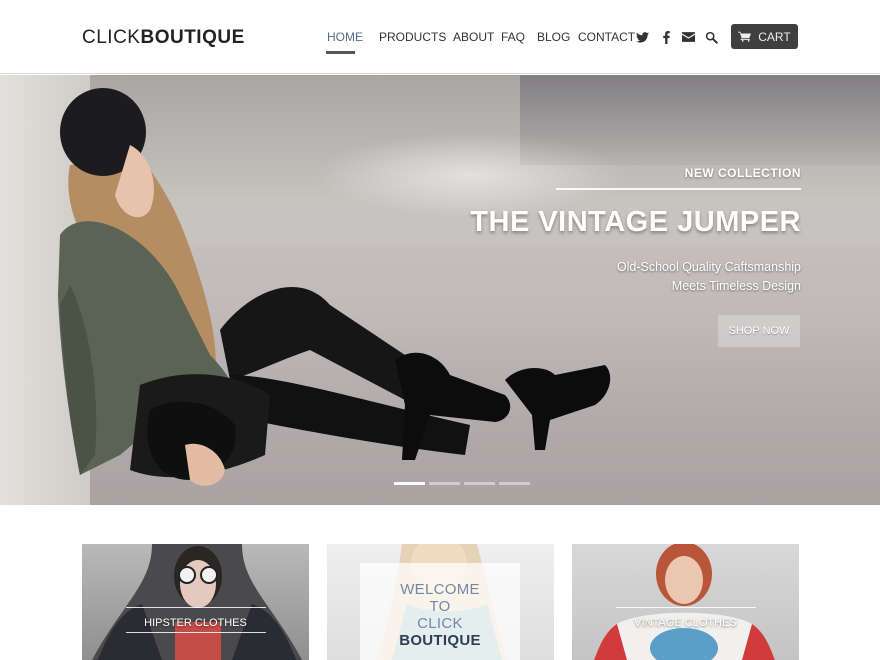 Image resolution: width=880 pixels, height=660 pixels. I want to click on welcome-line-4: BOUTIQUE, so click(440, 640).